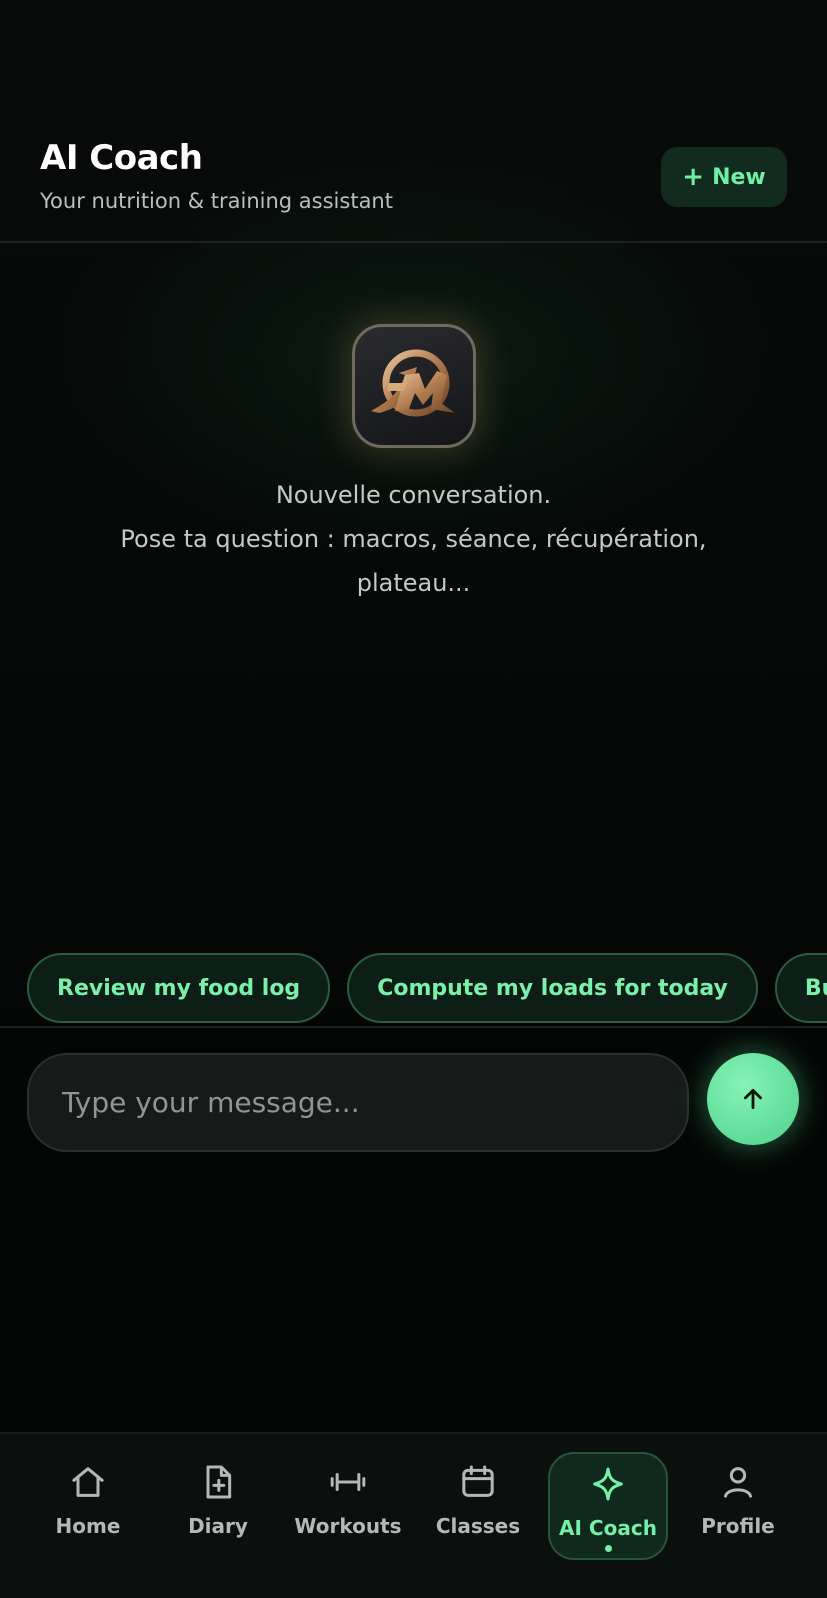 The width and height of the screenshot is (827, 1598). Describe the element at coordinates (800, 988) in the screenshot. I see `suggestion-chip: Build me` at that location.